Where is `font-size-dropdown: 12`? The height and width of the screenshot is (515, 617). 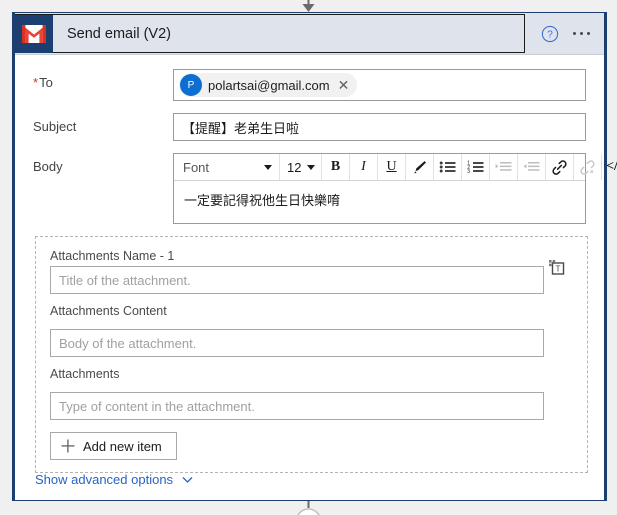 font-size-dropdown: 12 is located at coordinates (301, 167).